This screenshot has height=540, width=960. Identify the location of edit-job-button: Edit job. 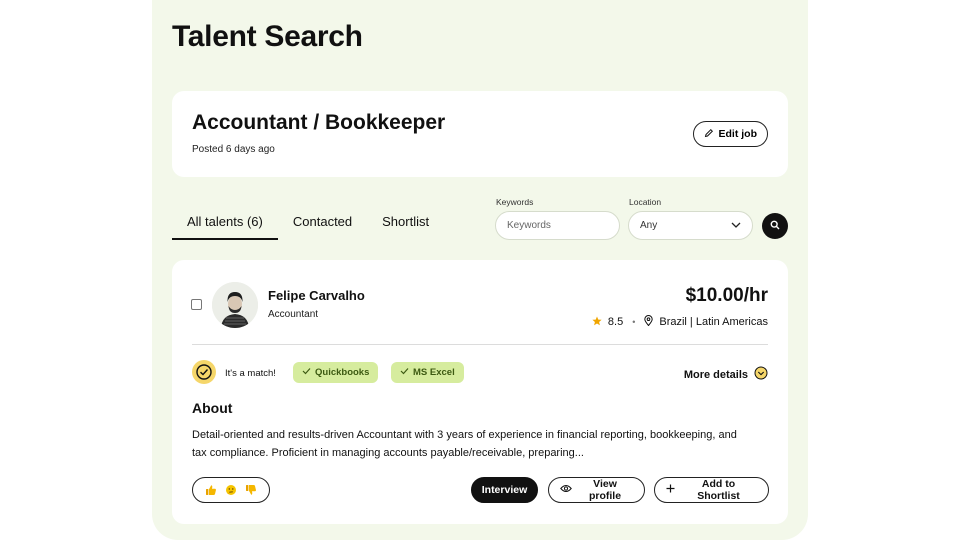
(730, 134).